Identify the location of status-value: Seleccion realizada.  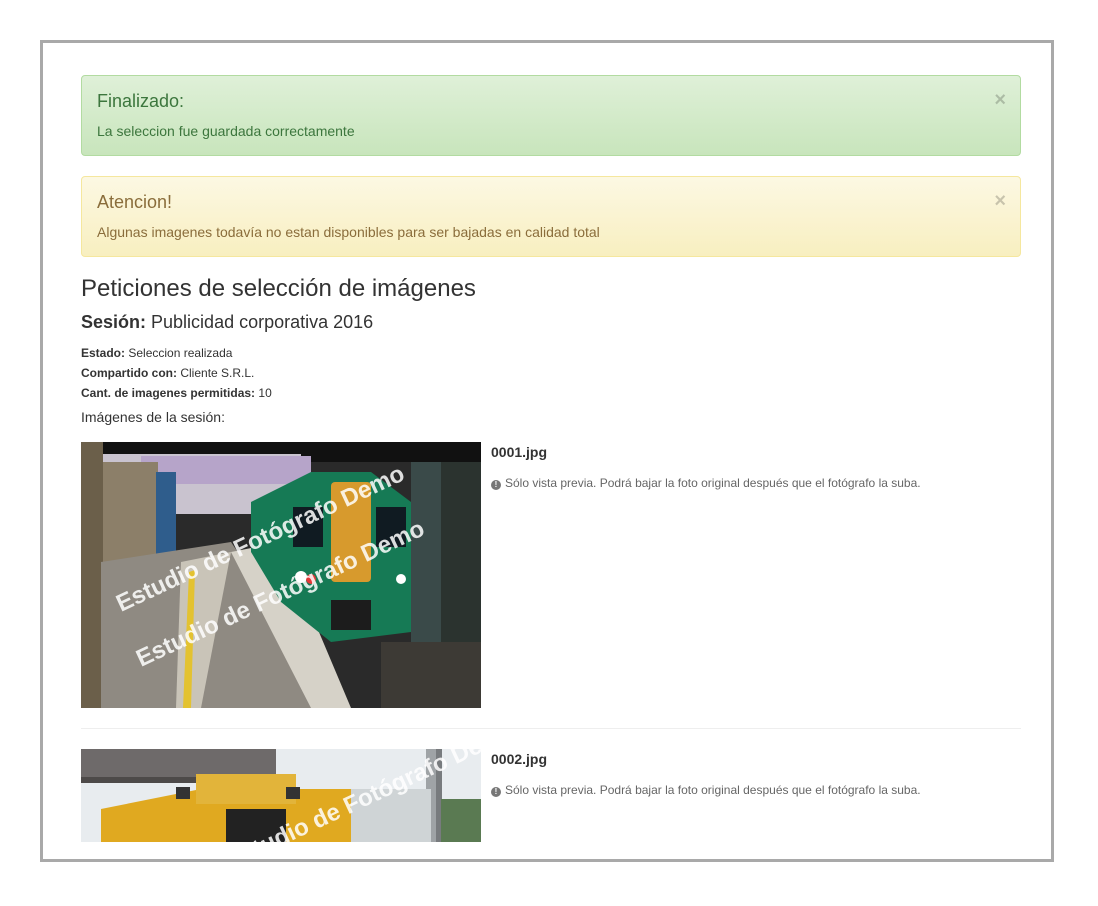
(180, 353).